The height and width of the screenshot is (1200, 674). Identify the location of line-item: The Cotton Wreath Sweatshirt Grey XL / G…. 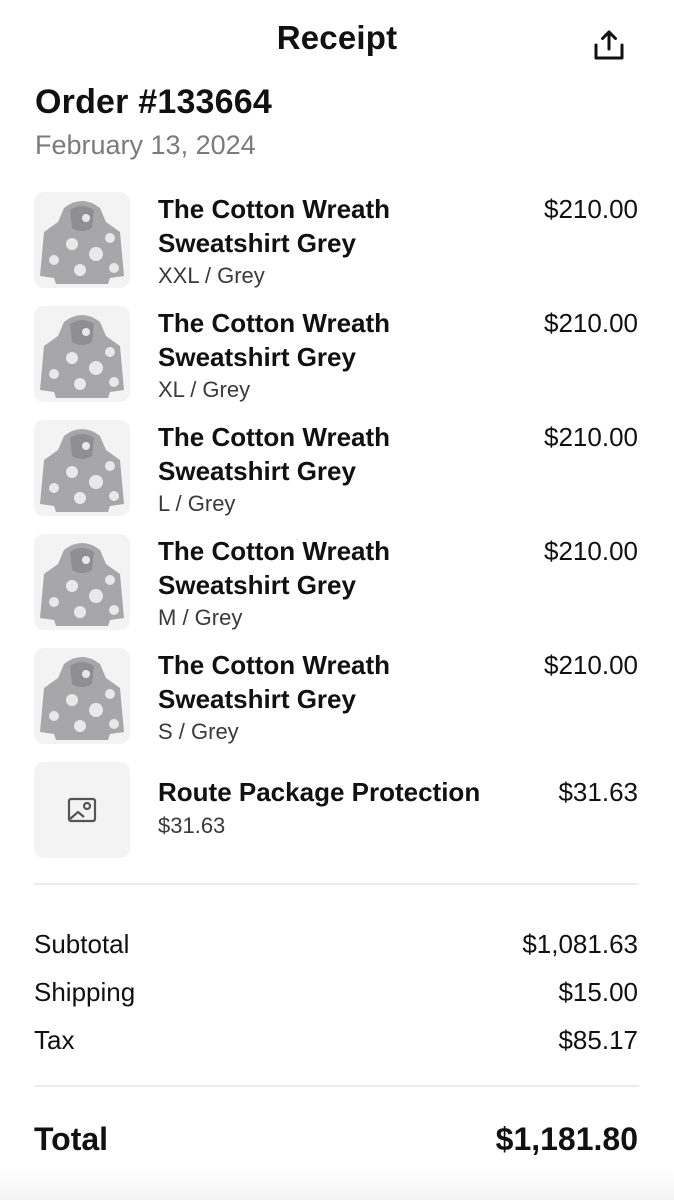
(337, 362).